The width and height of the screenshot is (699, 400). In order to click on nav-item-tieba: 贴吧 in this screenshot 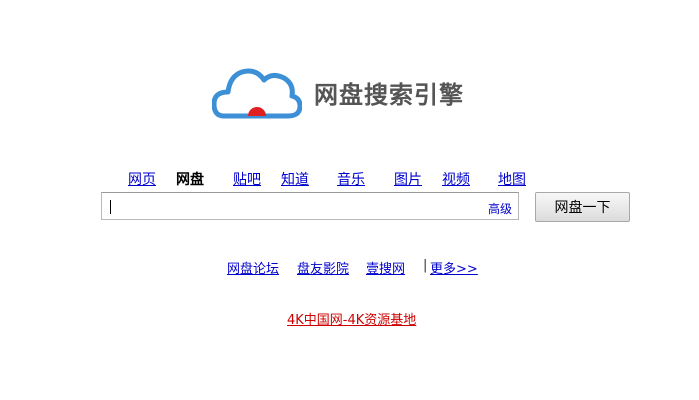, I will do `click(247, 179)`.